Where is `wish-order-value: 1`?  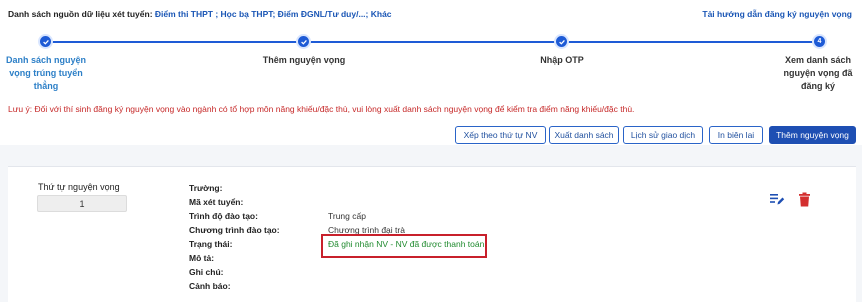 wish-order-value: 1 is located at coordinates (82, 203).